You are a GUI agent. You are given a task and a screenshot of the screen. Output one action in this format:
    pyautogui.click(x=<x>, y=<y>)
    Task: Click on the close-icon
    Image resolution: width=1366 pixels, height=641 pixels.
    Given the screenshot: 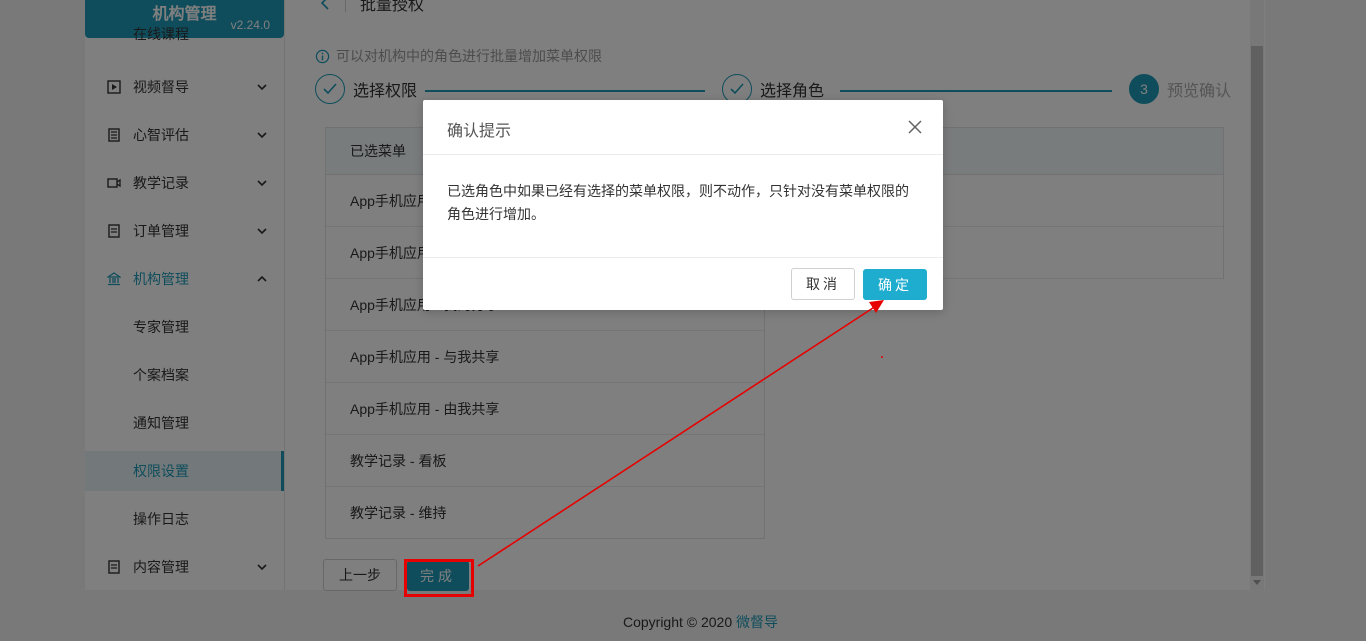 What is the action you would take?
    pyautogui.click(x=915, y=127)
    